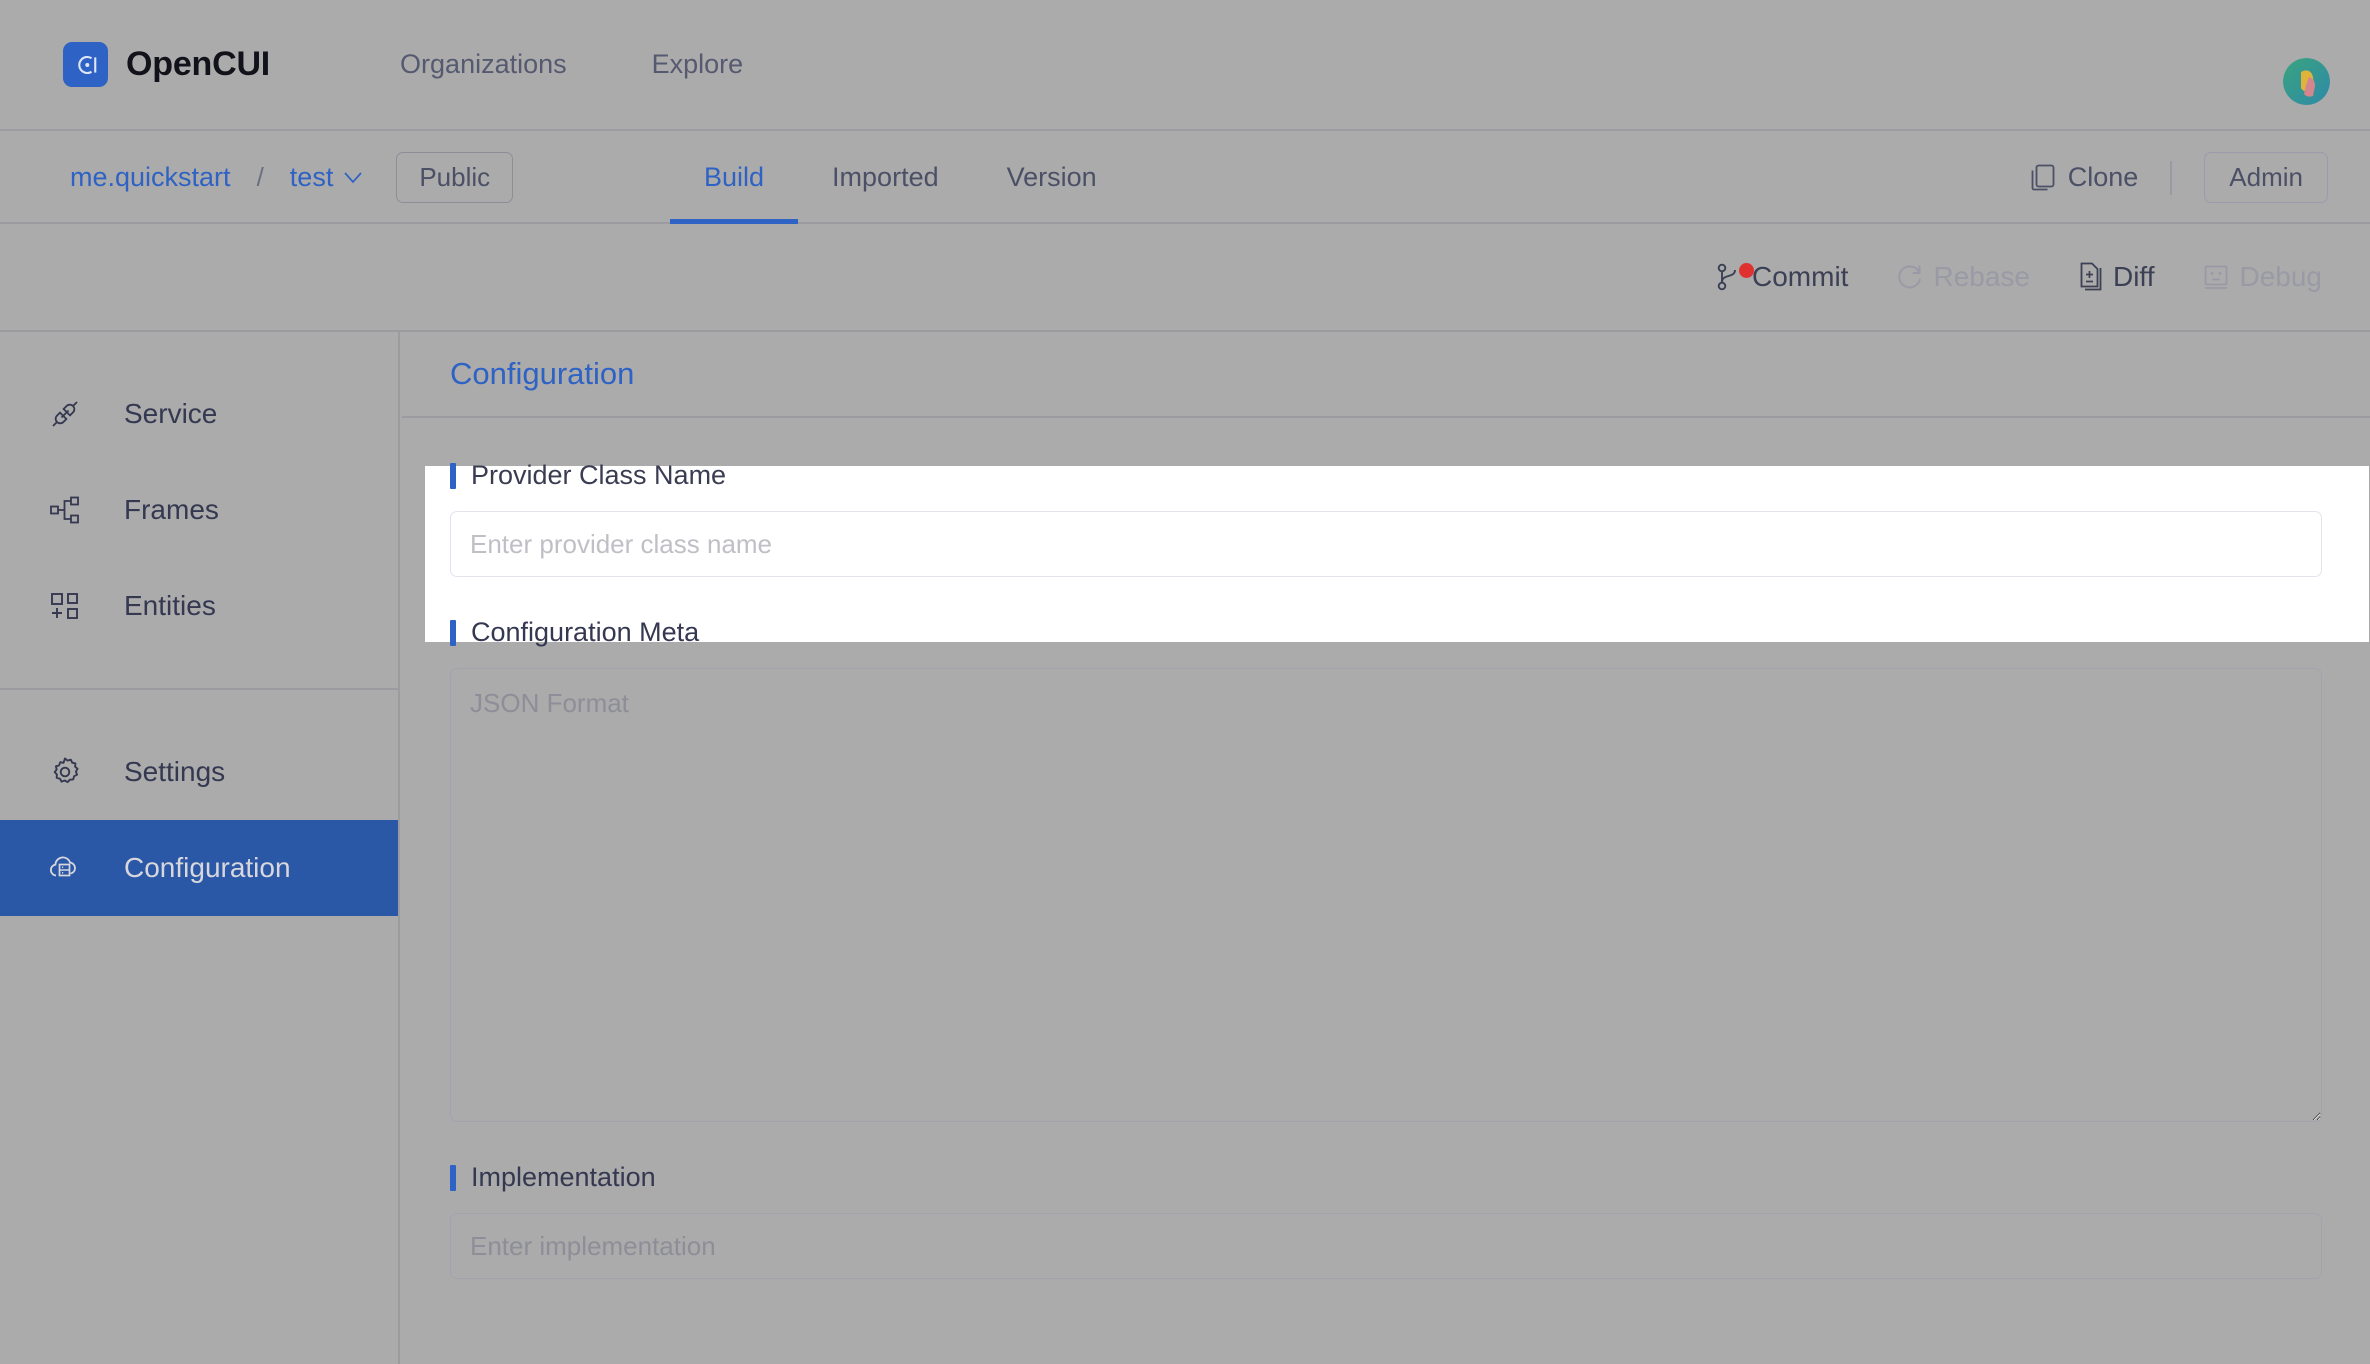 Image resolution: width=2370 pixels, height=1364 pixels. What do you see at coordinates (85, 64) in the screenshot?
I see `opencui-logo-icon` at bounding box center [85, 64].